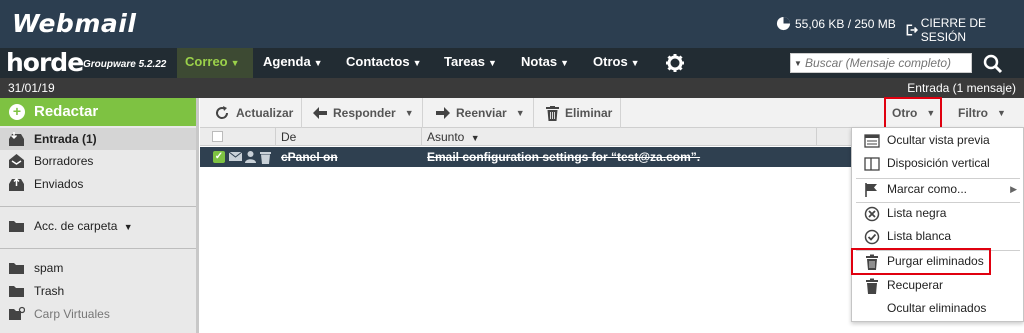 This screenshot has width=1024, height=333. I want to click on folder-actions-menu: Acc. de carpeta ▼, so click(98, 226).